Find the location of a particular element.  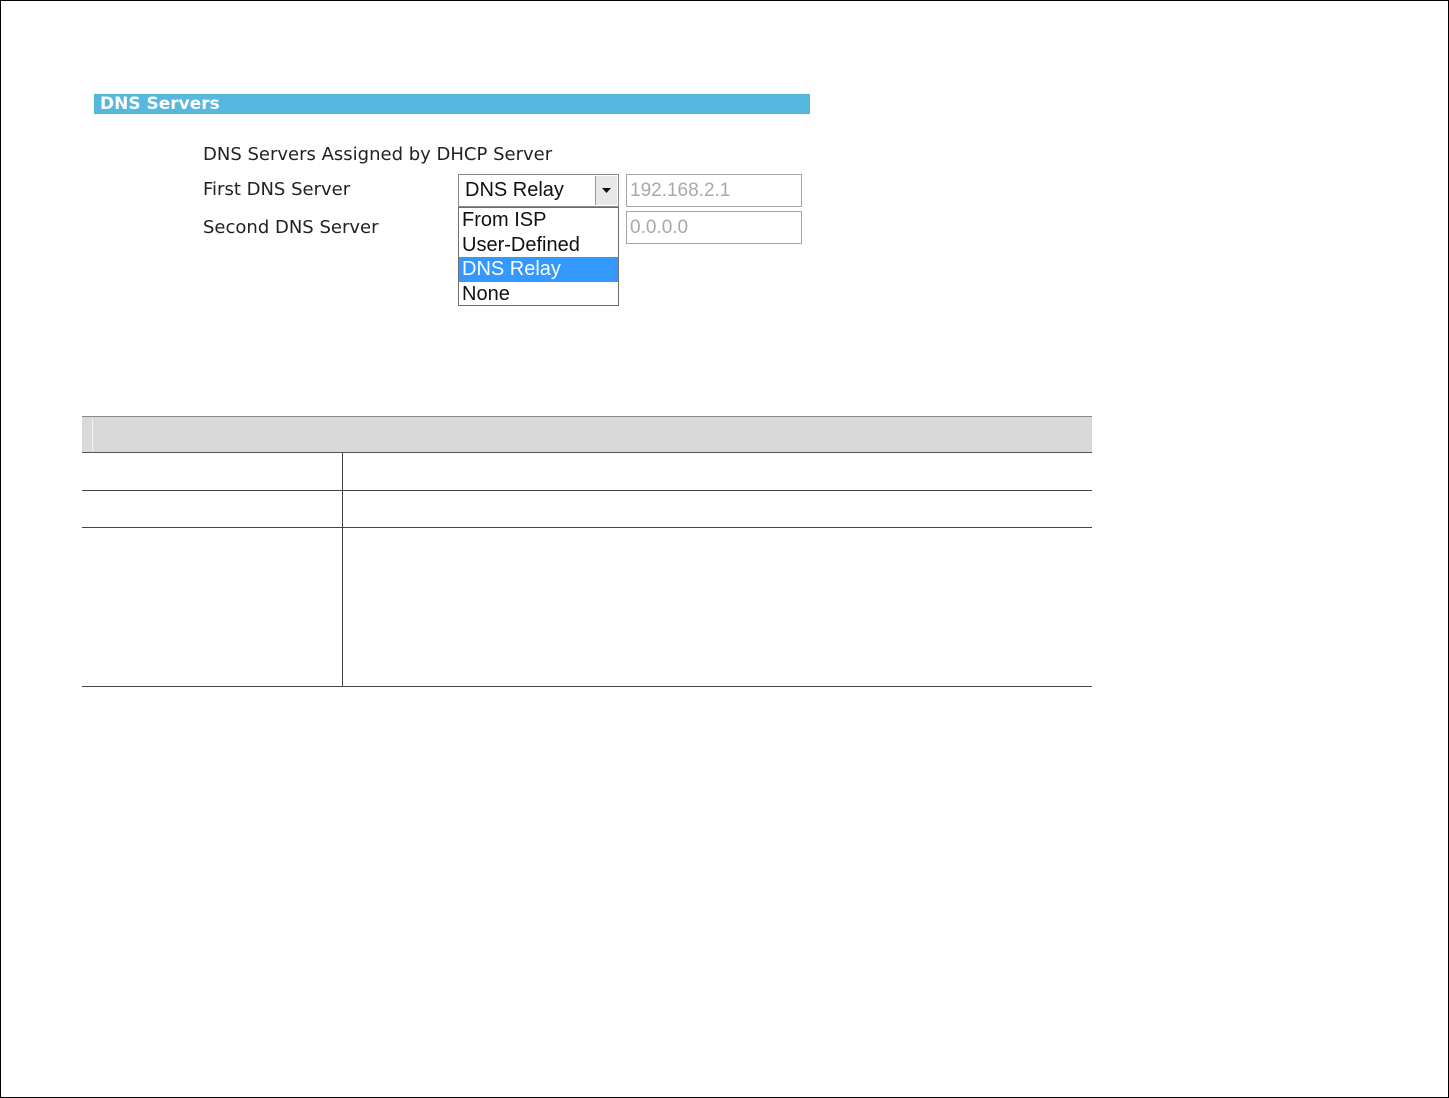

table-bottom-border is located at coordinates (587, 686).